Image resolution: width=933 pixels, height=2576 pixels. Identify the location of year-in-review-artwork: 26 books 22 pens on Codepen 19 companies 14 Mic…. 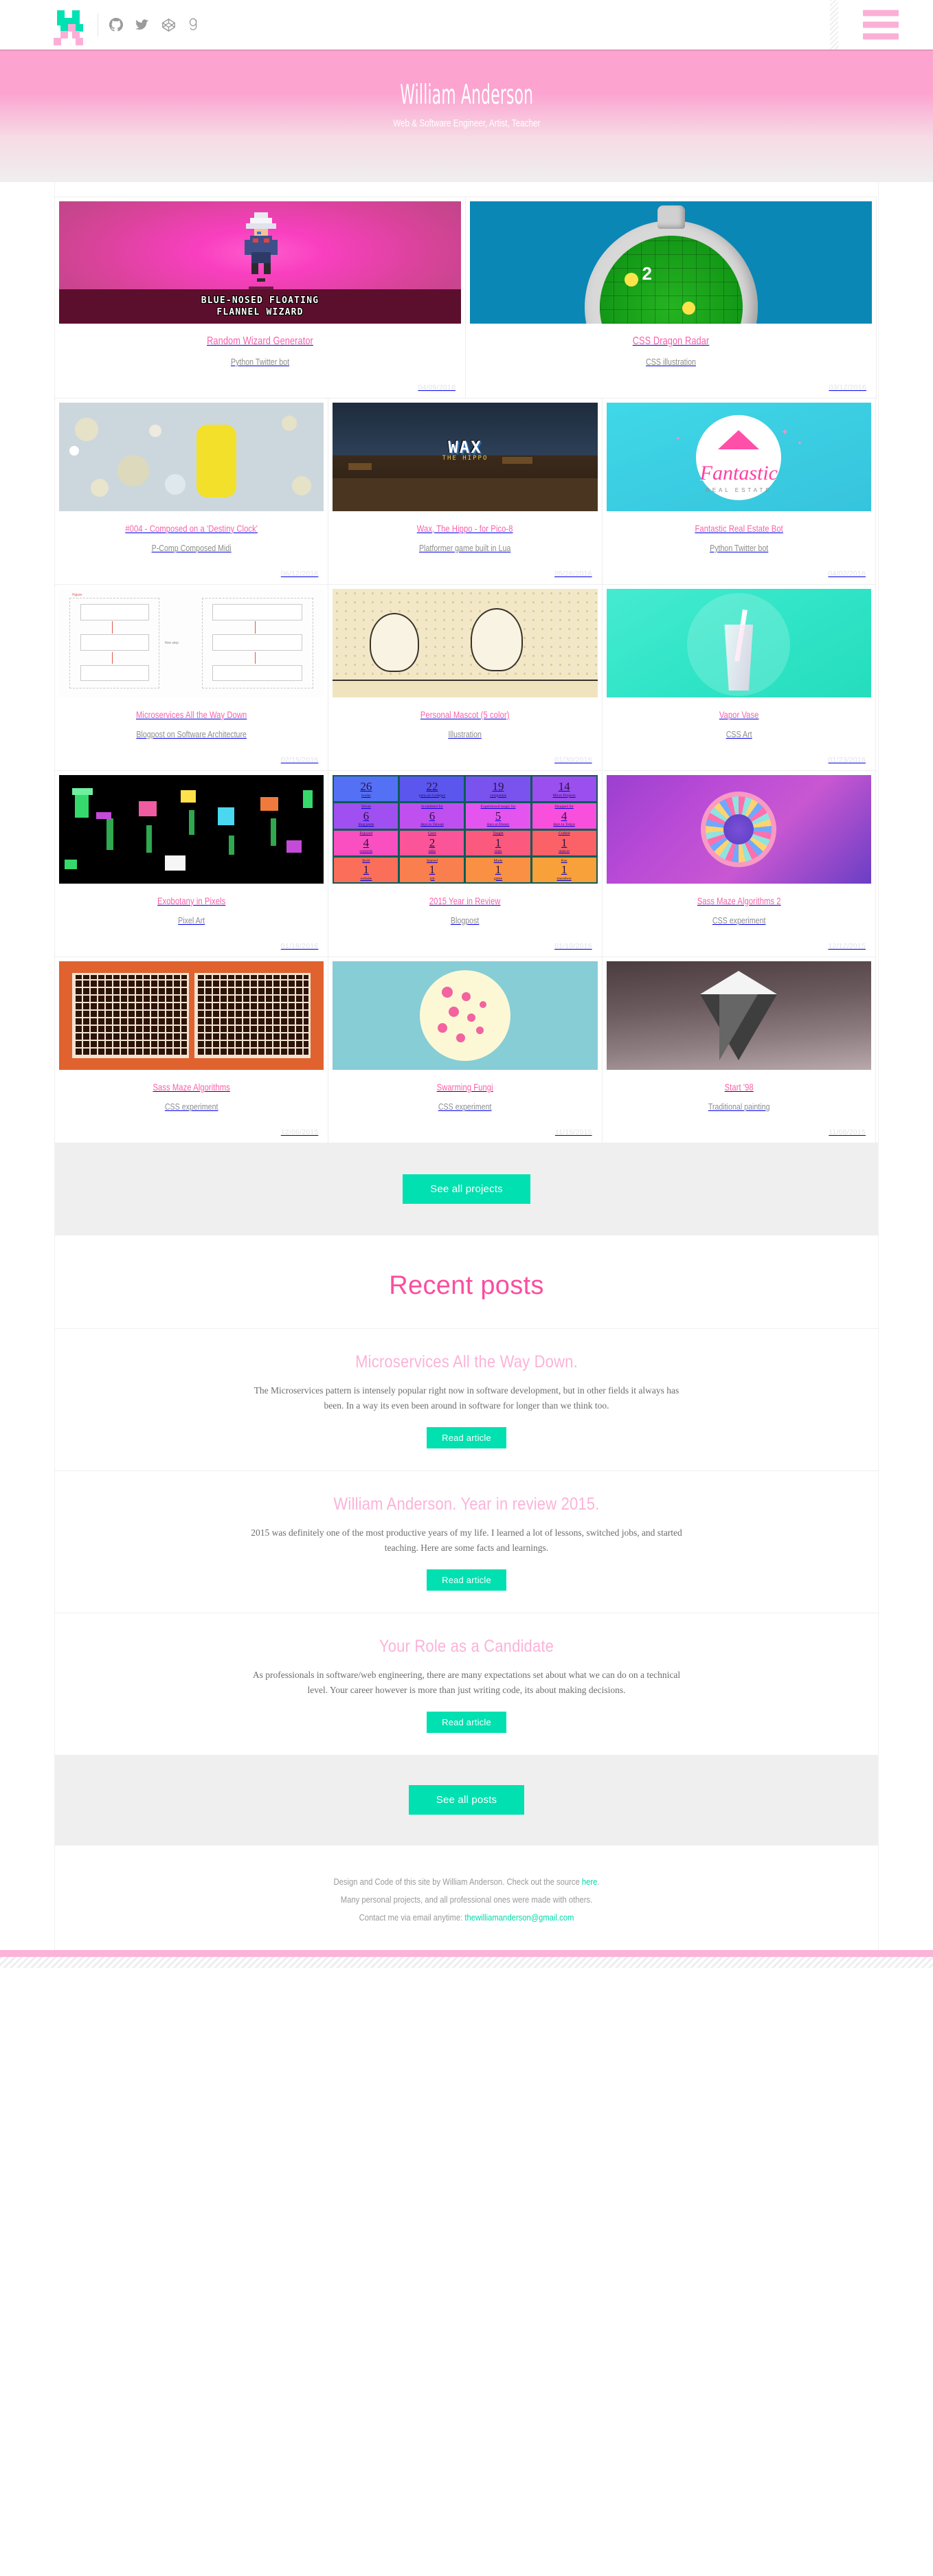
(465, 829).